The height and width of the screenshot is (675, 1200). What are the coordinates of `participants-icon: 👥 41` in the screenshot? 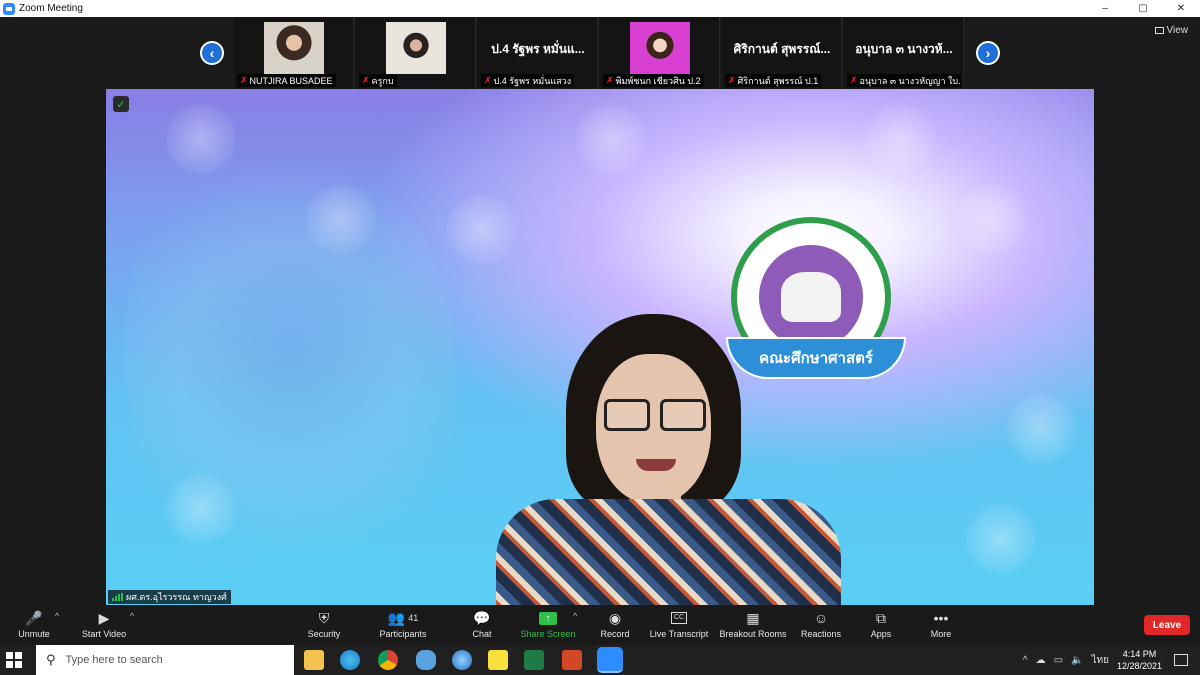 It's located at (403, 617).